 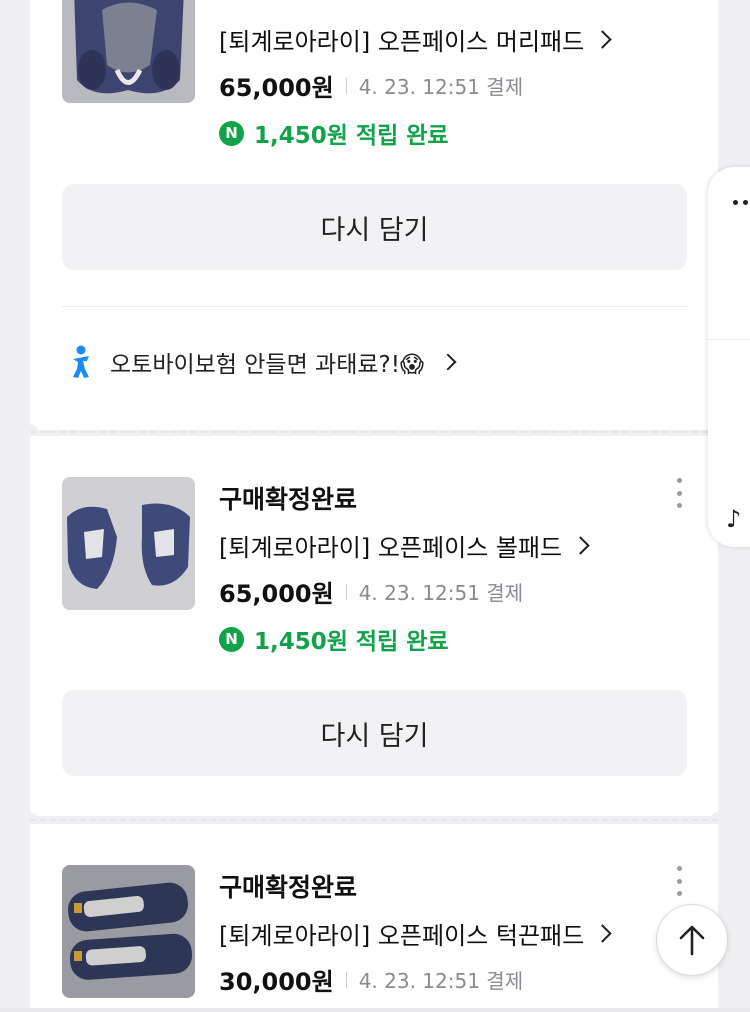 I want to click on scroll-to-top-button, so click(x=692, y=940).